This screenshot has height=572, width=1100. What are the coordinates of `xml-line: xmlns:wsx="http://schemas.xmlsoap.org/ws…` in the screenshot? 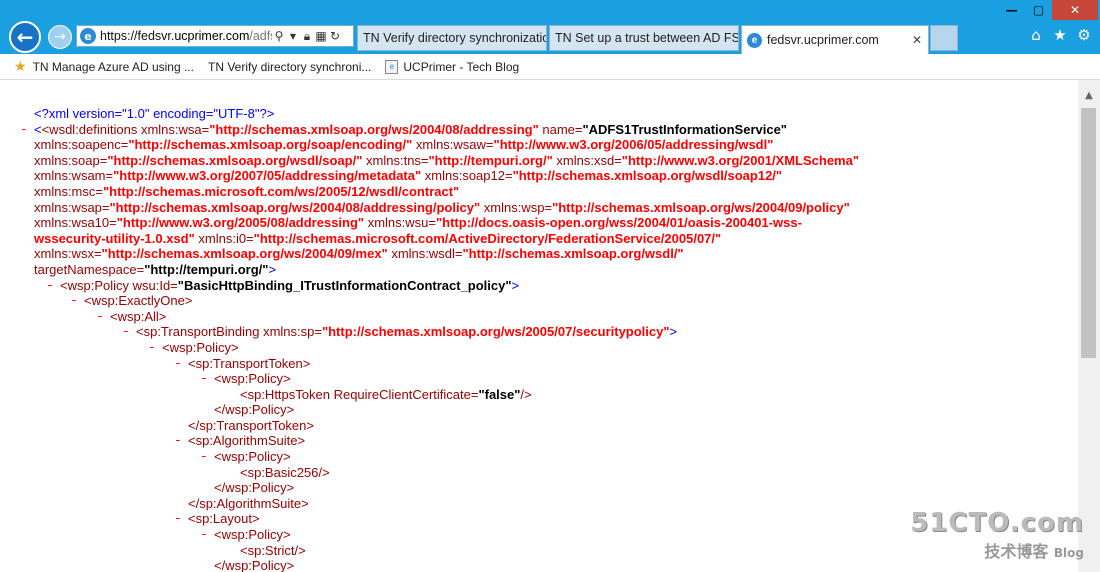 It's located at (359, 254).